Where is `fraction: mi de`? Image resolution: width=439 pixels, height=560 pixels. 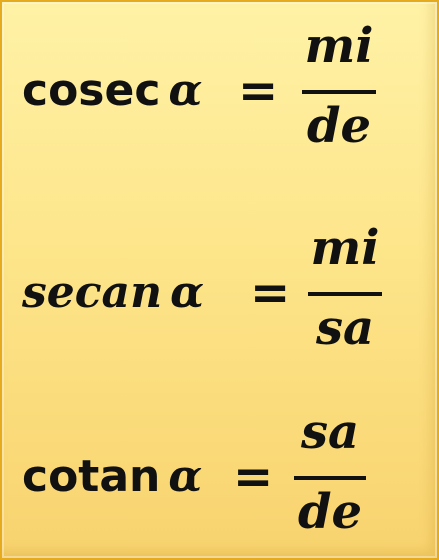 fraction: mi de is located at coordinates (339, 88).